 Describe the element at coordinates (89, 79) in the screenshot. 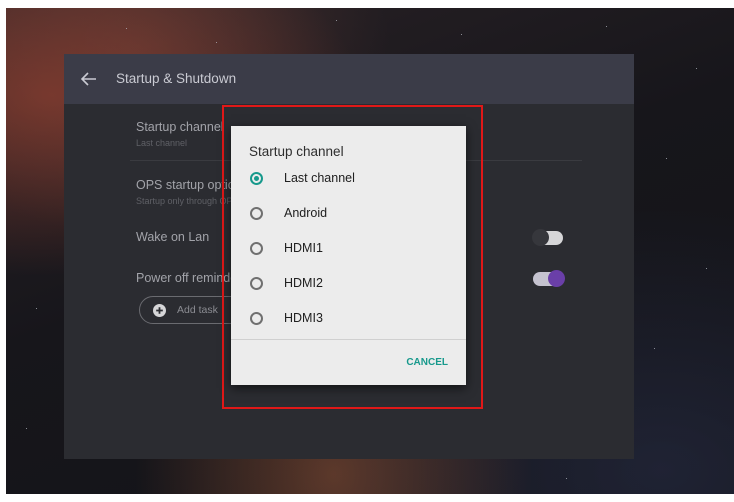

I see `back-arrow-icon` at that location.